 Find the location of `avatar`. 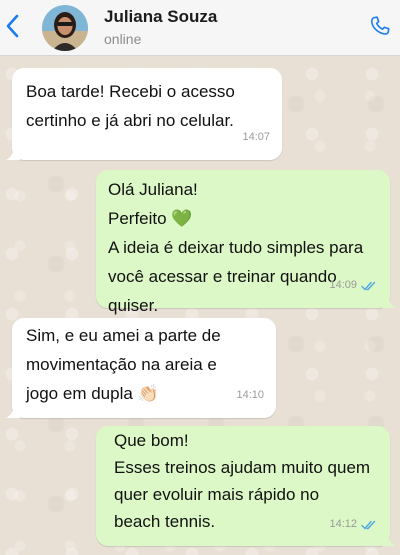

avatar is located at coordinates (65, 28).